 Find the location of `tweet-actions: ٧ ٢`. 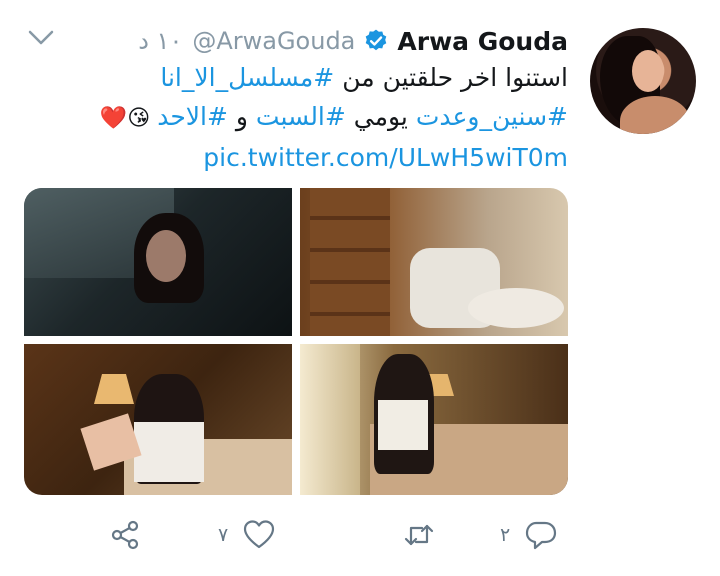

tweet-actions: ٧ ٢ is located at coordinates (360, 535).